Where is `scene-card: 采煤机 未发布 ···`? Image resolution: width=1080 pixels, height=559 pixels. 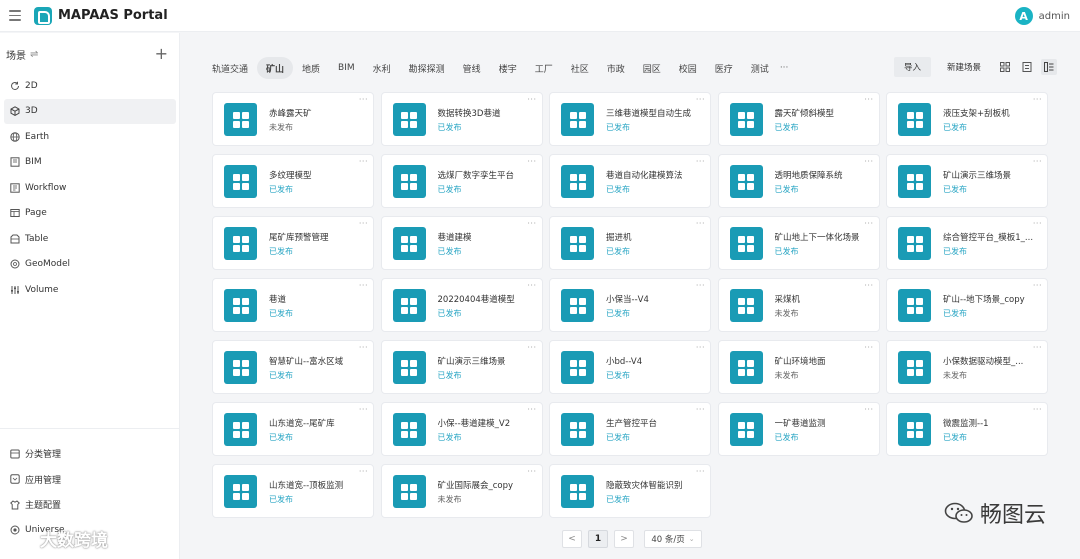
scene-card: 采煤机 未发布 ··· is located at coordinates (798, 305).